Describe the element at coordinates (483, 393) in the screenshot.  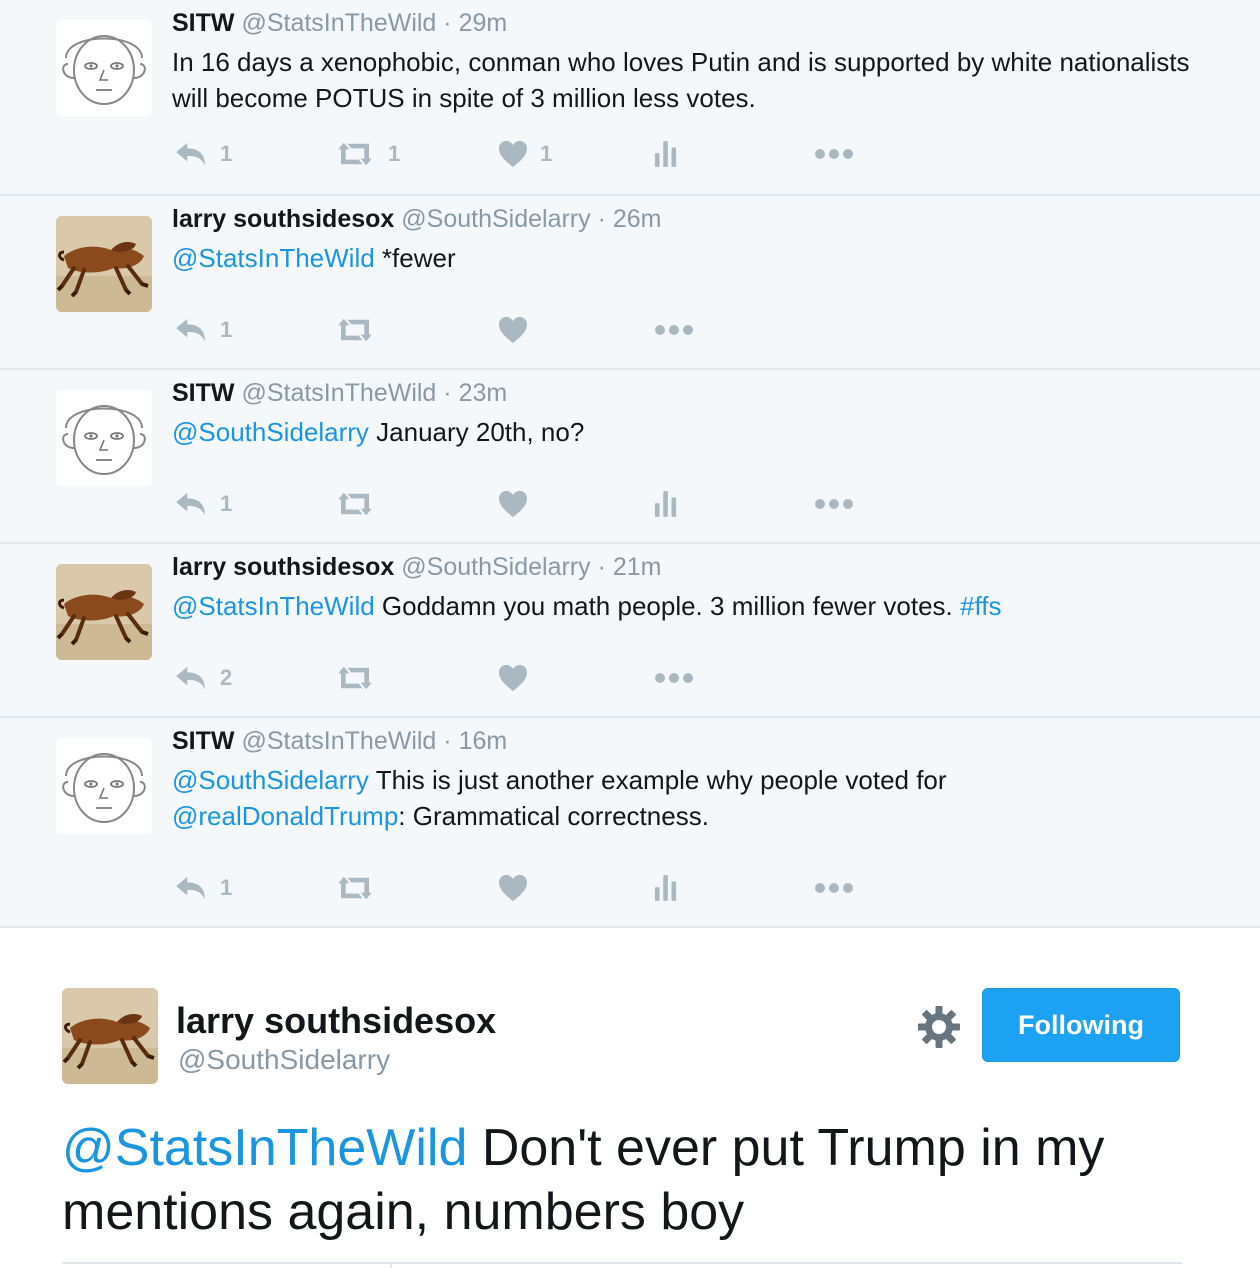
I see `timestamp: 23m` at that location.